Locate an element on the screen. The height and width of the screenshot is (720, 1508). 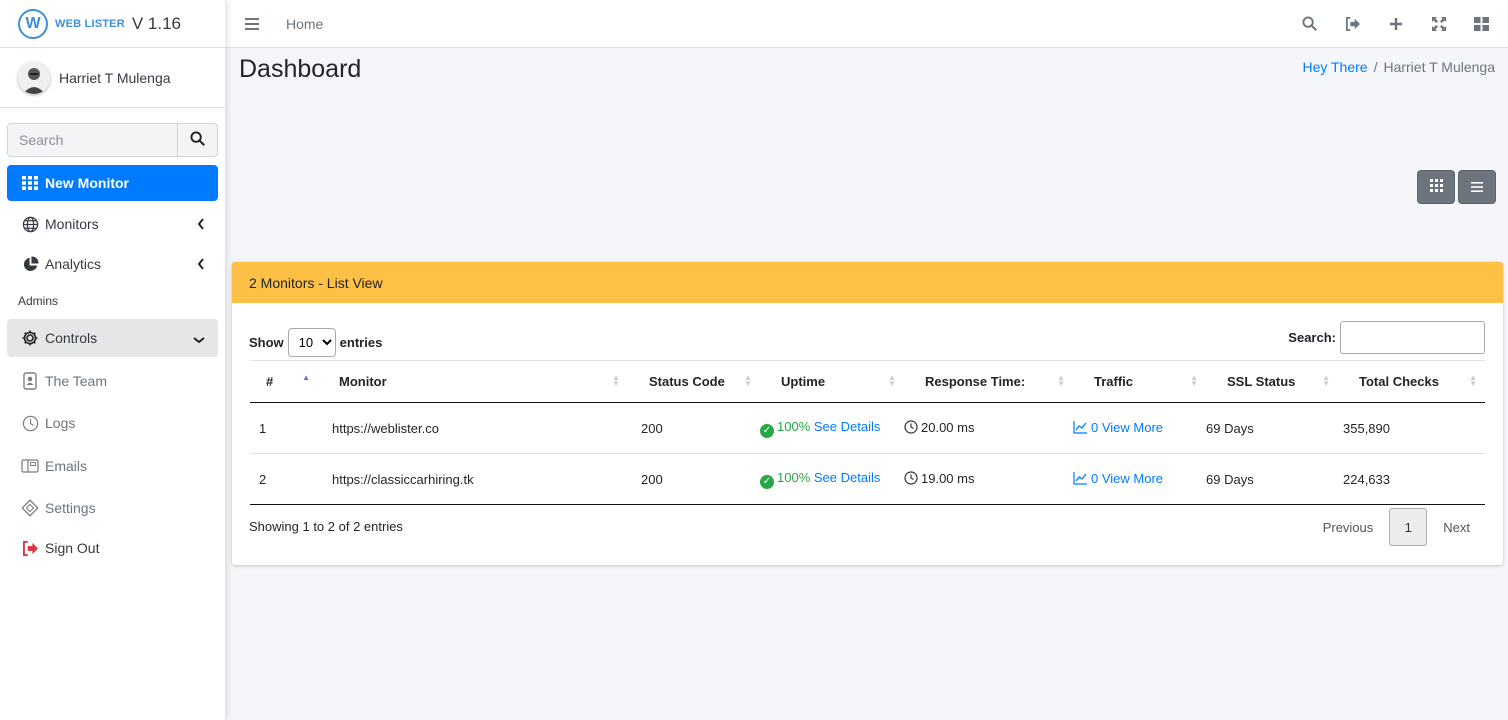
sidebar-item-label: Settings is located at coordinates (70, 508).